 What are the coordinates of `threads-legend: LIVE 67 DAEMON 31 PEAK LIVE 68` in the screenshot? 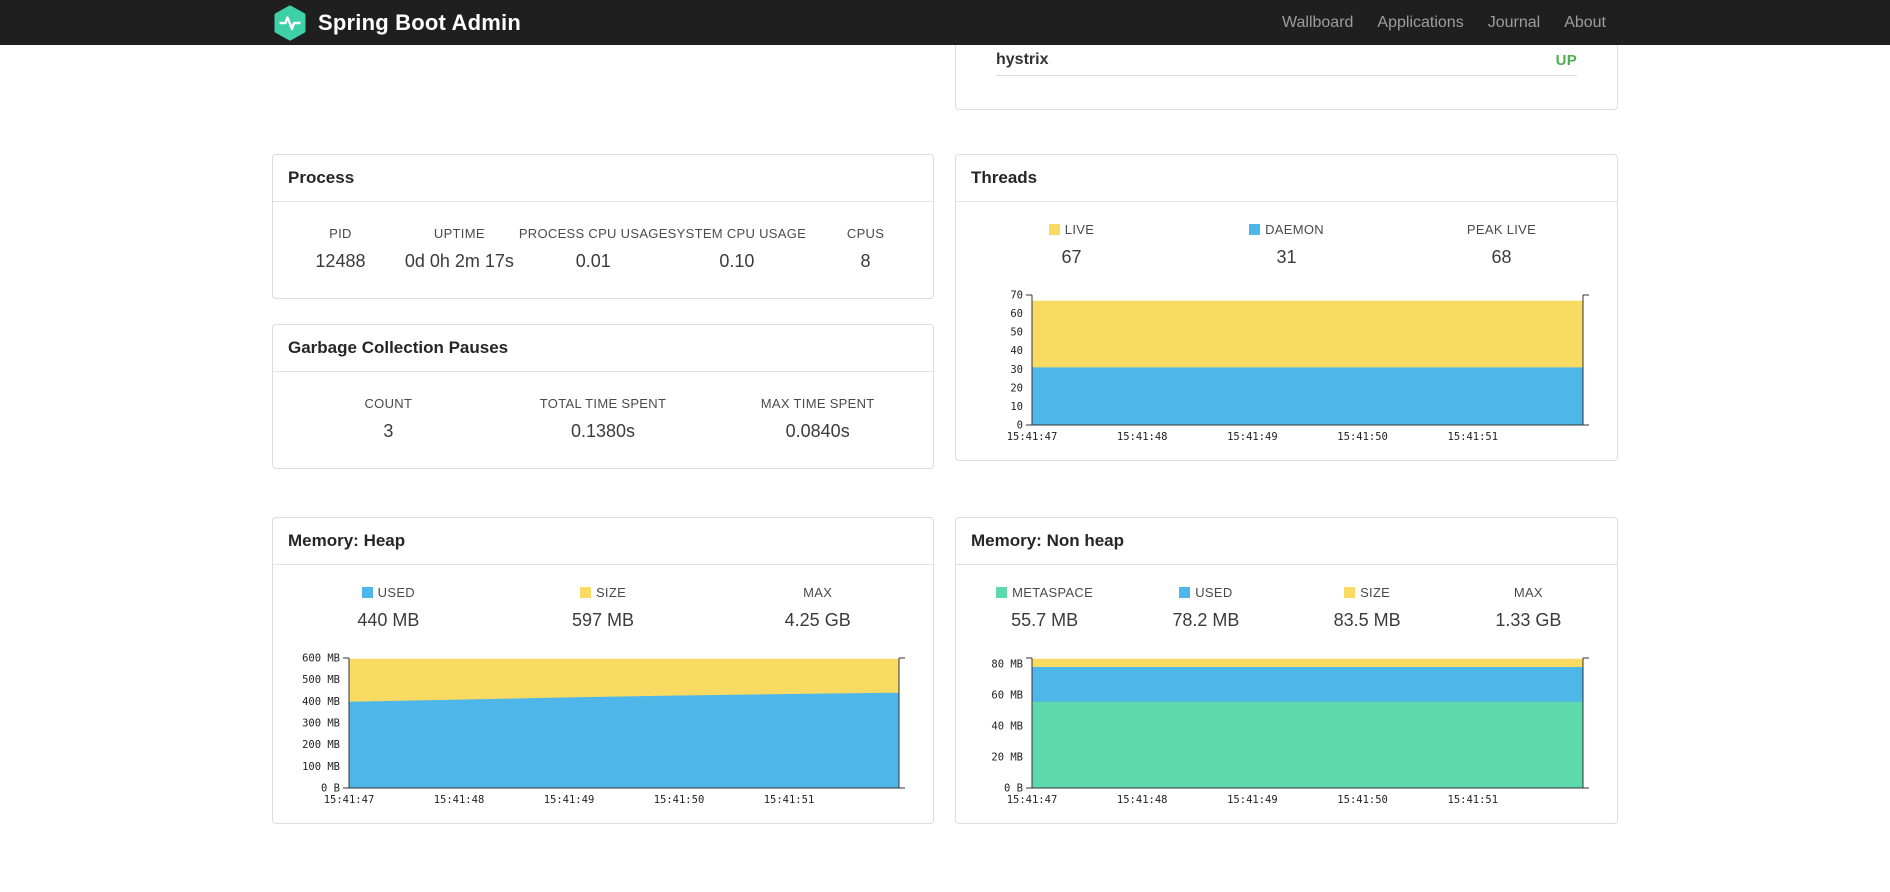 It's located at (1286, 243).